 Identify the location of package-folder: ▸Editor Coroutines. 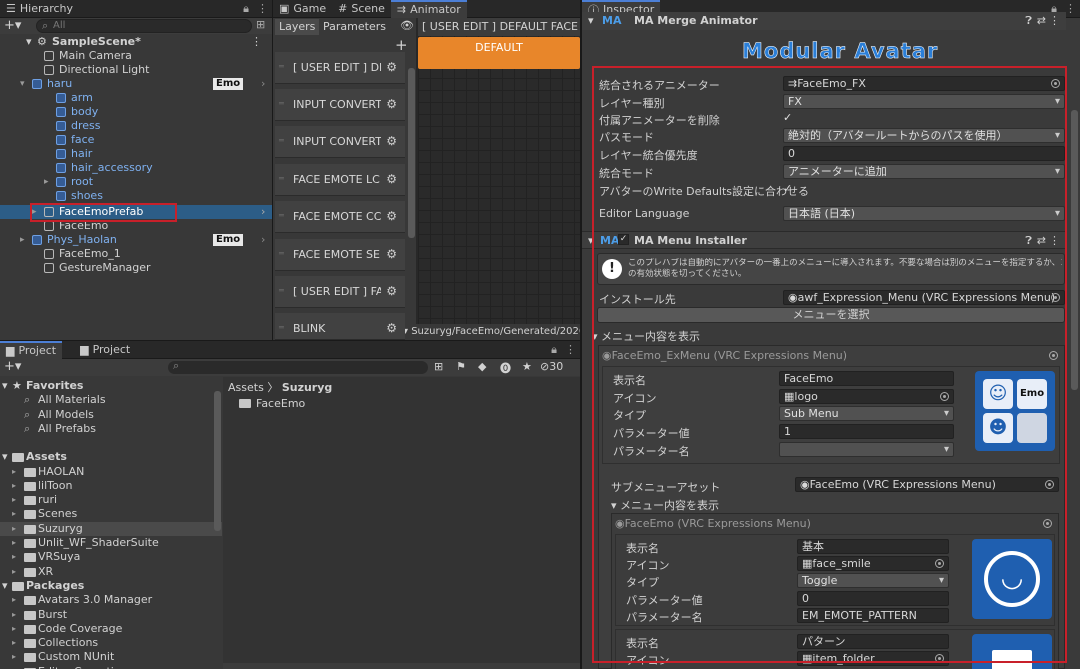
(111, 667).